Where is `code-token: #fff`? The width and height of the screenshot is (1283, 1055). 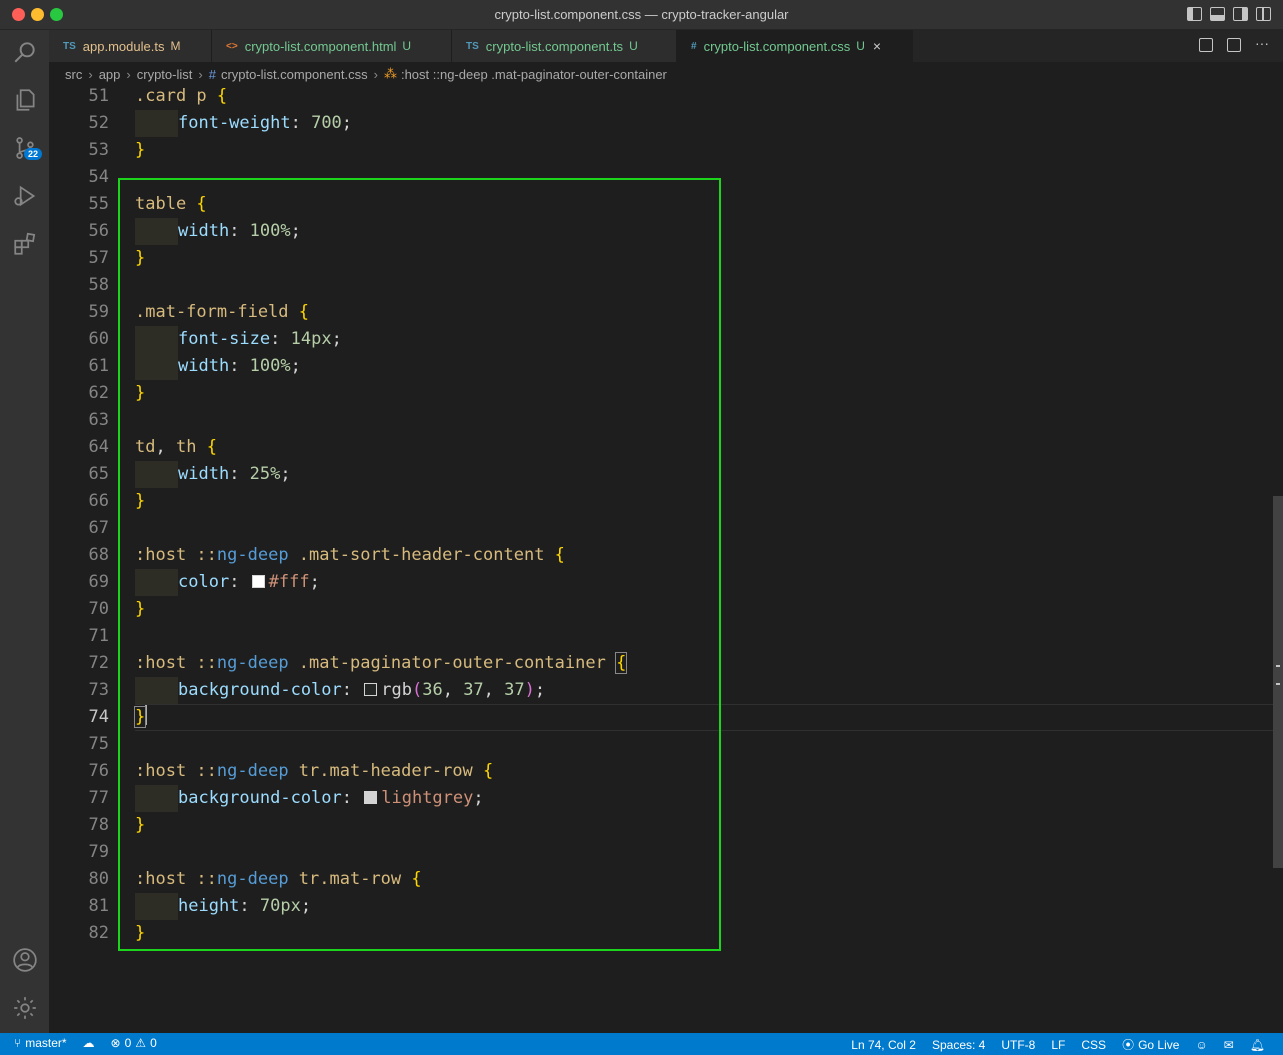
code-token: #fff is located at coordinates (289, 582).